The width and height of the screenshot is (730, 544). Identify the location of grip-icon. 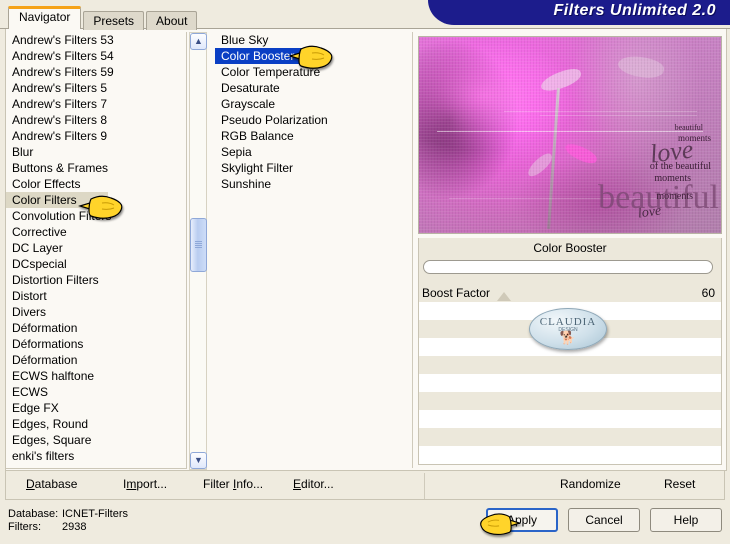
(198, 245).